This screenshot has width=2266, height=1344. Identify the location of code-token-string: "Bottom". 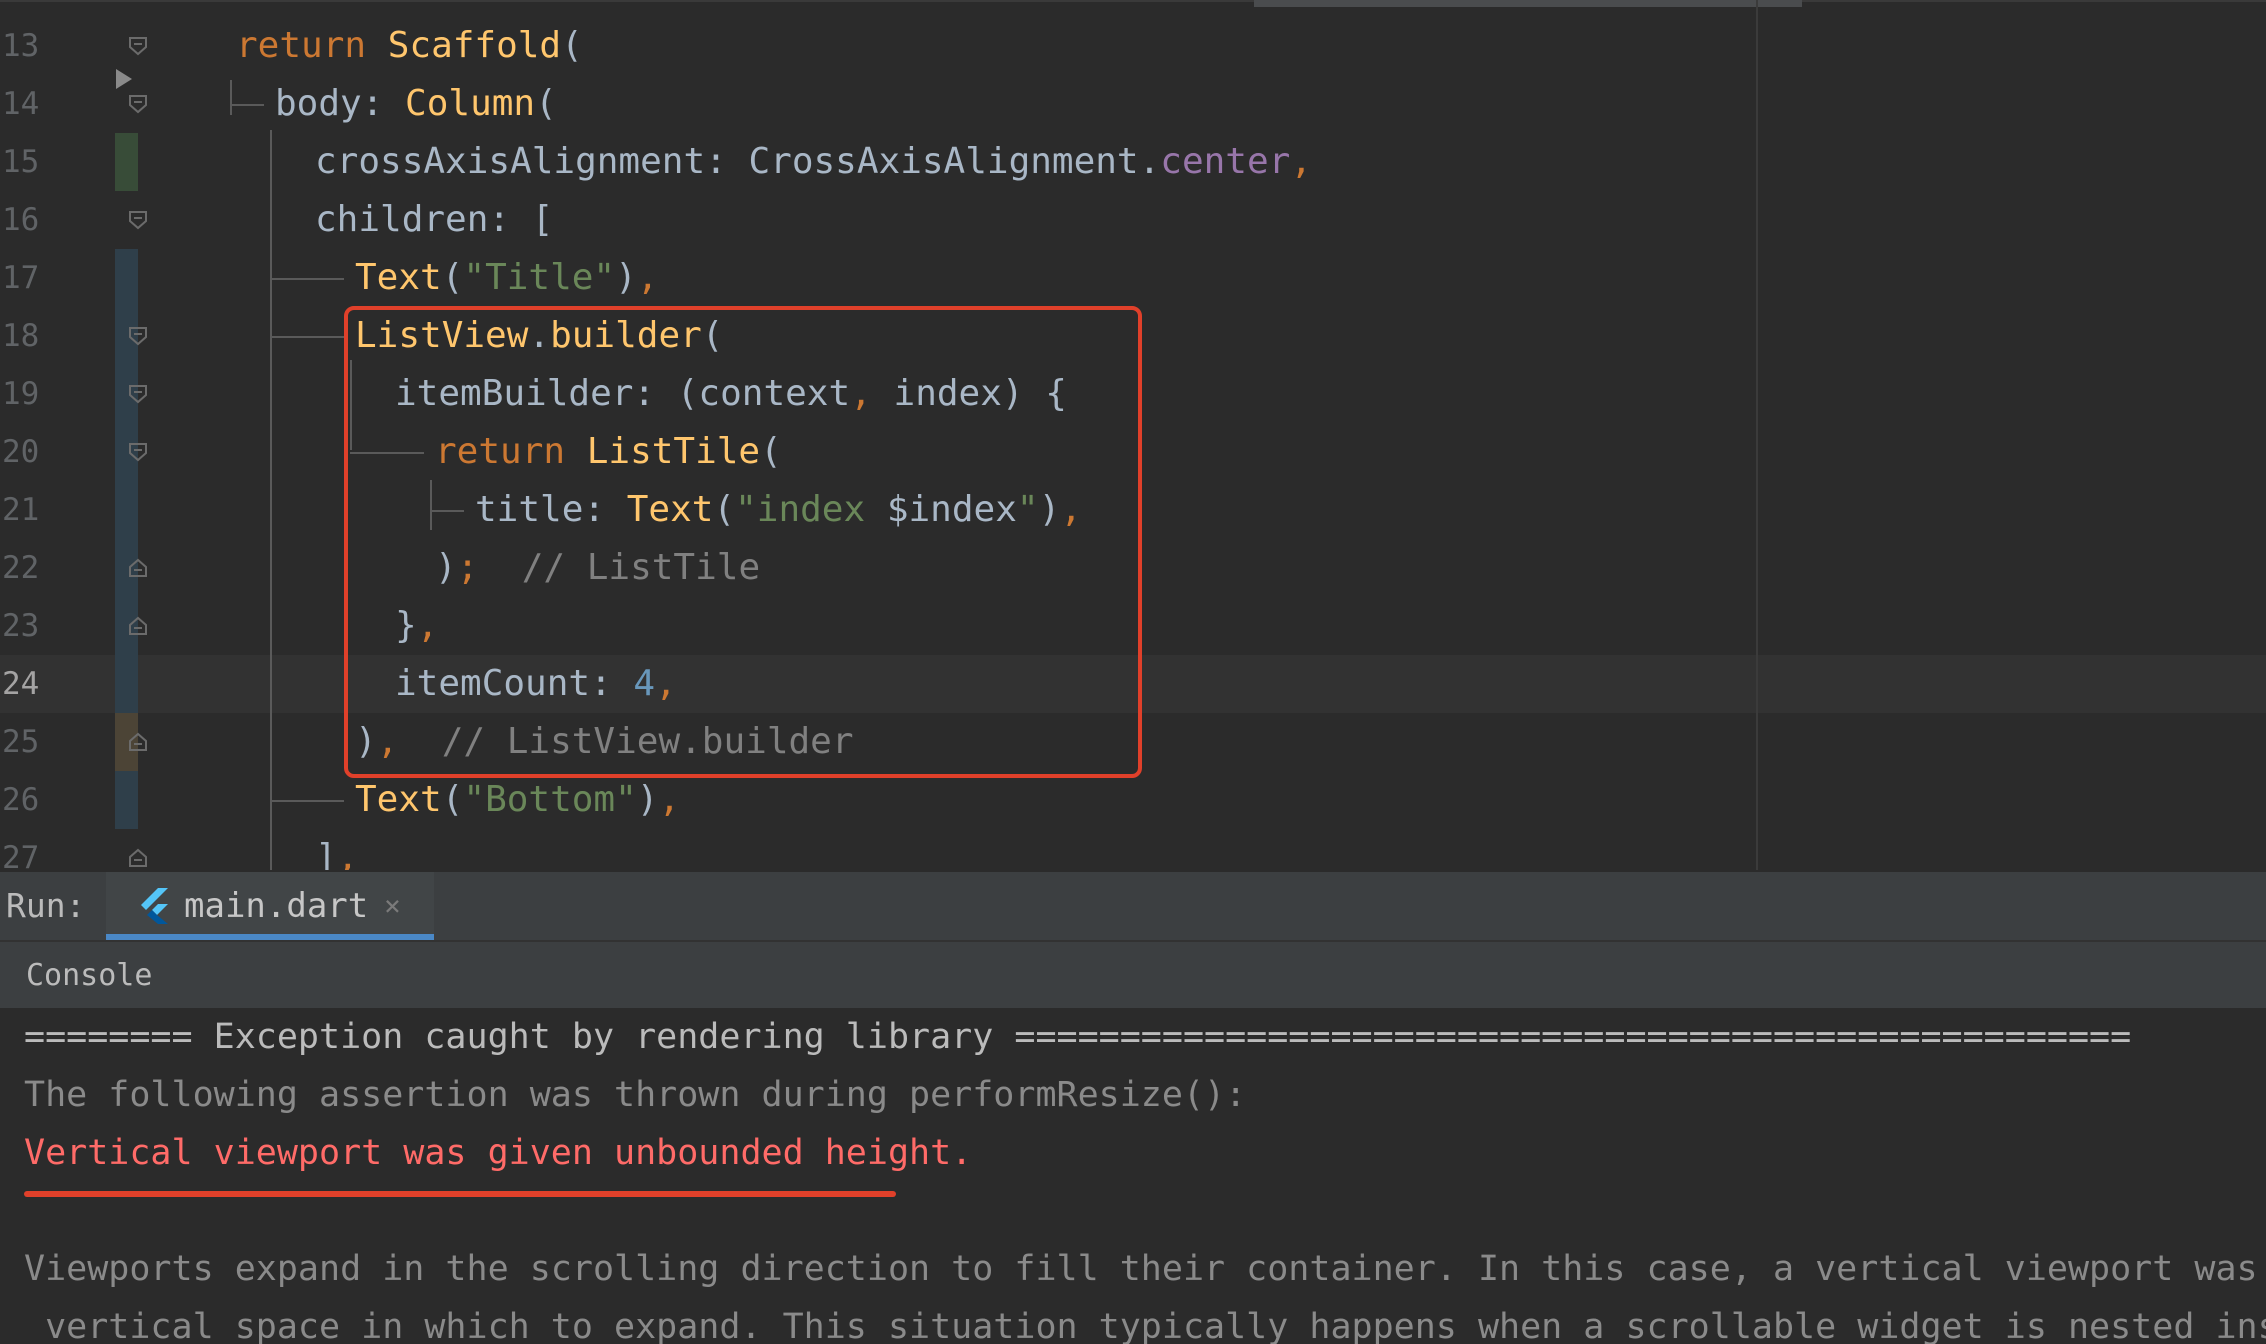
(550, 799).